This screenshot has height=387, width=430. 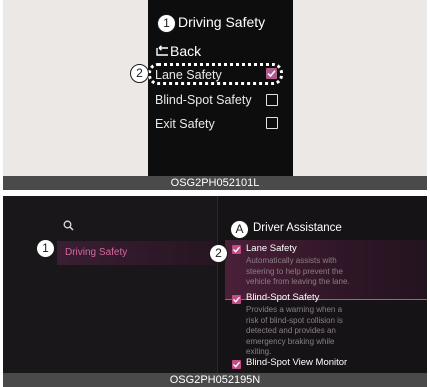 I want to click on description-line: emergency braking while, so click(x=290, y=341).